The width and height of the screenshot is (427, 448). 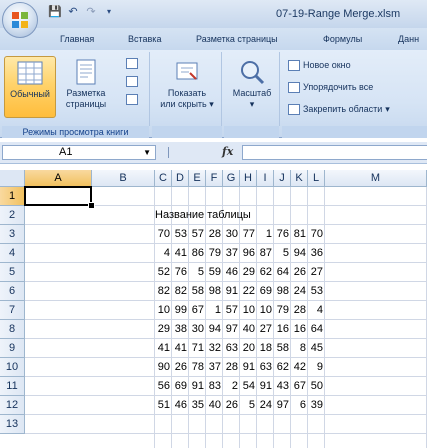 I want to click on custom-views-icon, so click(x=132, y=81).